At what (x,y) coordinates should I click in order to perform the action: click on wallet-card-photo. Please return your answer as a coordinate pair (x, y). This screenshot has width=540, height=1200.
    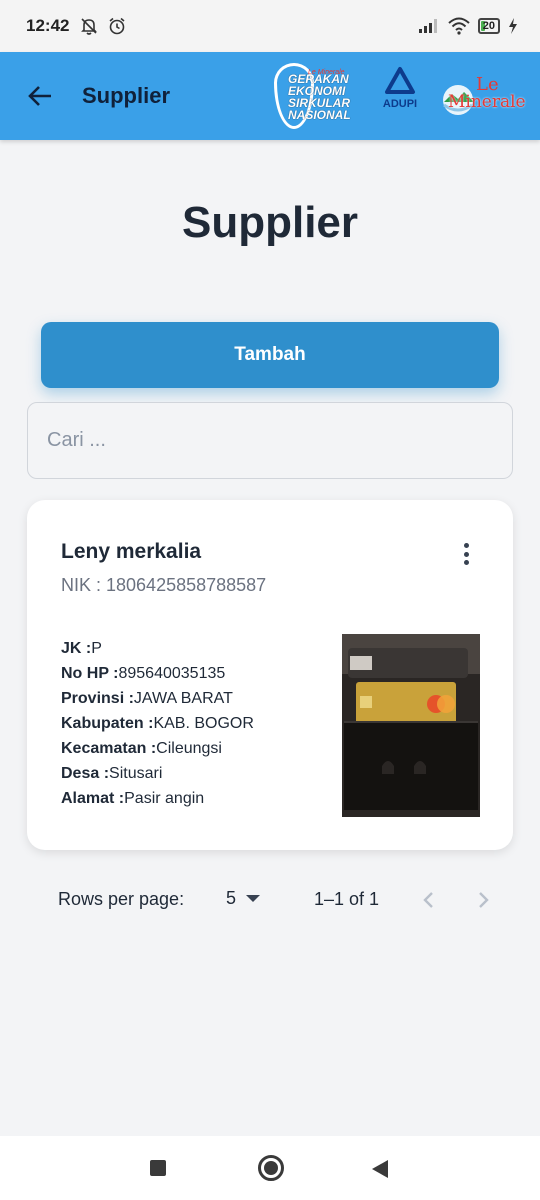
    Looking at the image, I should click on (411, 725).